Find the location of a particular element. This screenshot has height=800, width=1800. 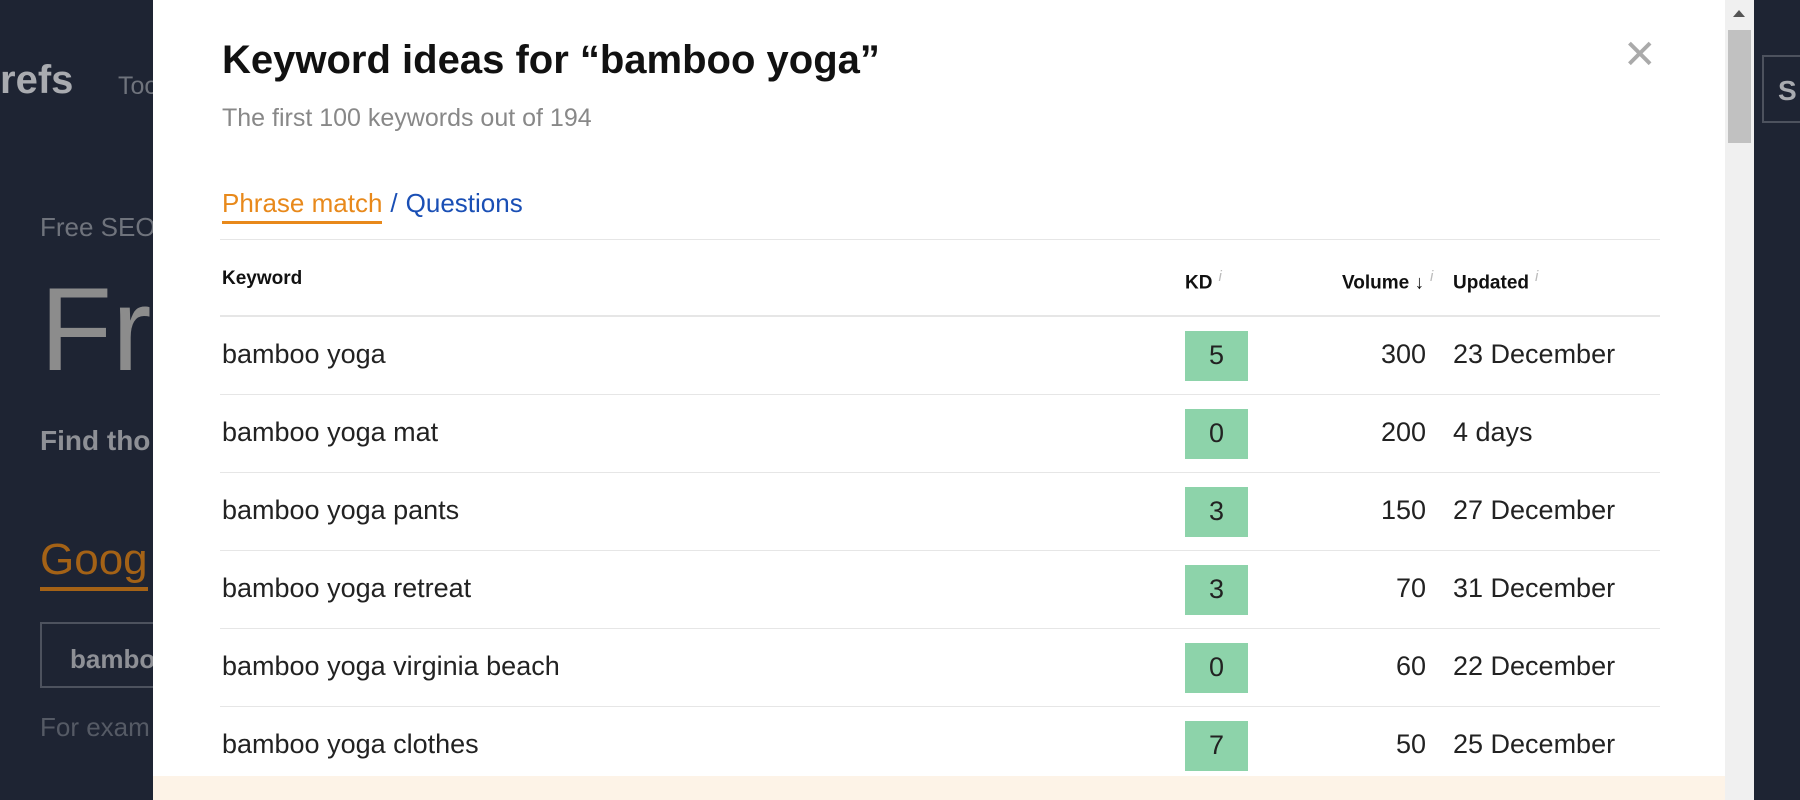

eyebrow-text: Free SEO is located at coordinates (98, 227).